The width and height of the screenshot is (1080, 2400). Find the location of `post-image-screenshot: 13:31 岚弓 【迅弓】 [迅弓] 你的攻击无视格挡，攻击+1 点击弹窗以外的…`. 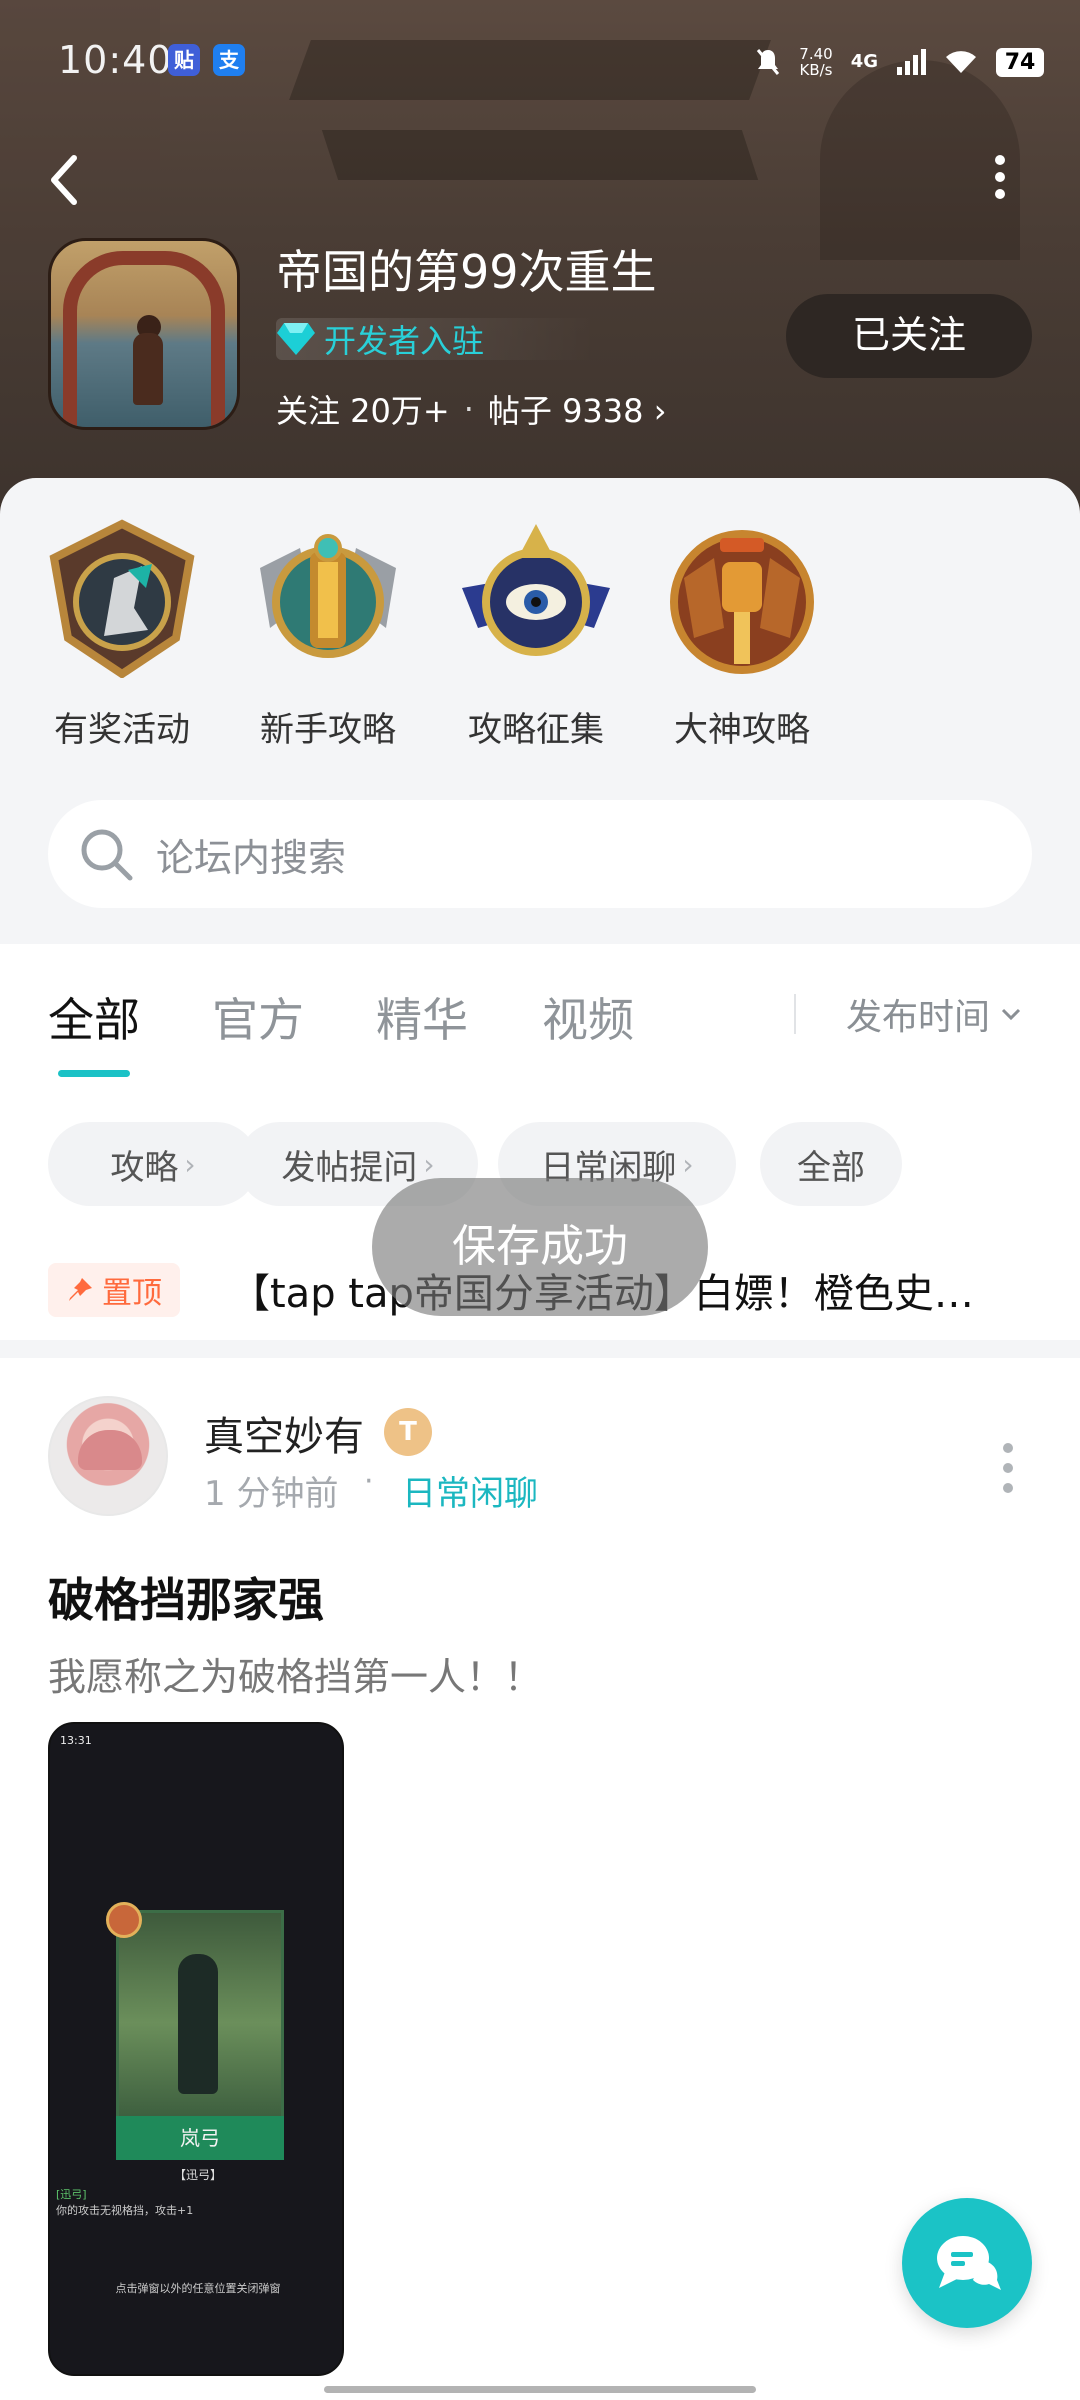

post-image-screenshot: 13:31 岚弓 【迅弓】 [迅弓] 你的攻击无视格挡，攻击+1 点击弹窗以外的… is located at coordinates (196, 2049).